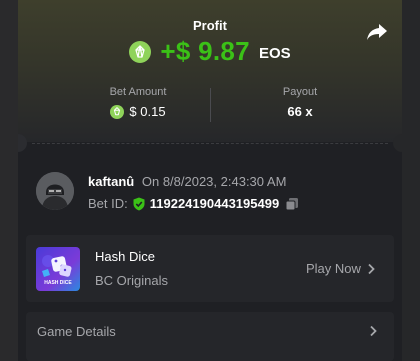 The image size is (420, 361). I want to click on play-now-label: Play Now, so click(333, 268).